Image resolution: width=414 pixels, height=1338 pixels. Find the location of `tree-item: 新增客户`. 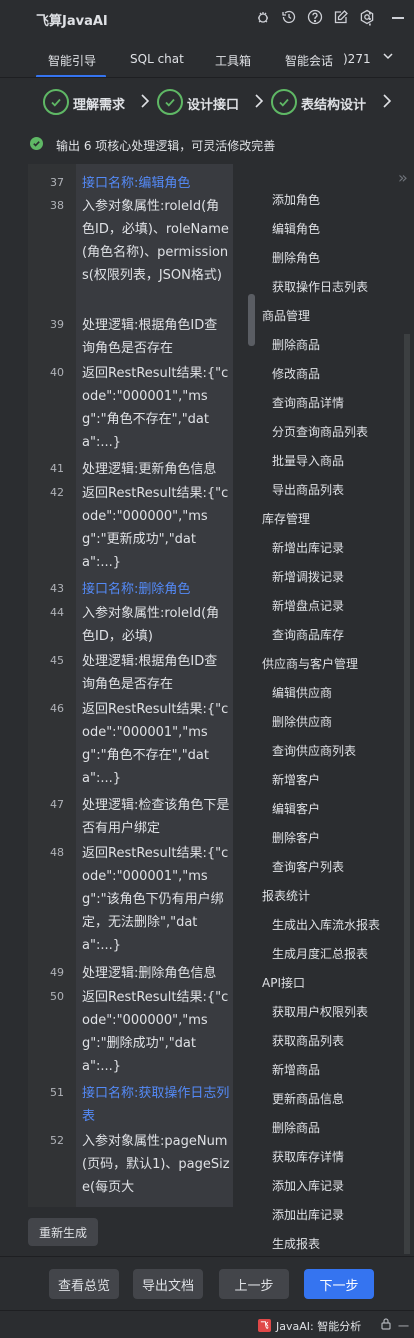

tree-item: 新增客户 is located at coordinates (296, 779).